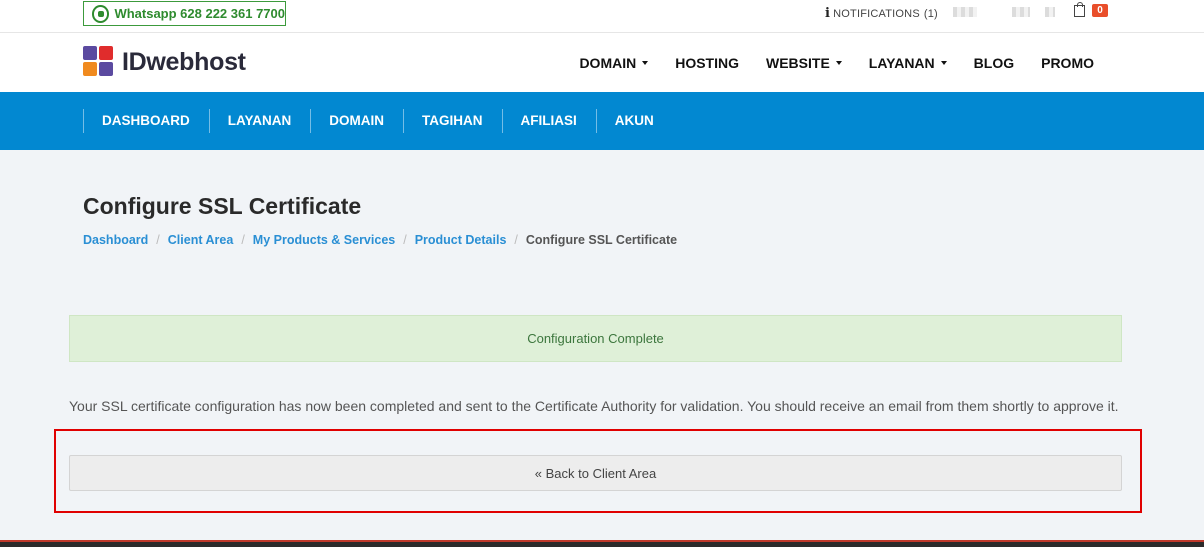  Describe the element at coordinates (184, 61) in the screenshot. I see `logo-text: IDwebhost` at that location.